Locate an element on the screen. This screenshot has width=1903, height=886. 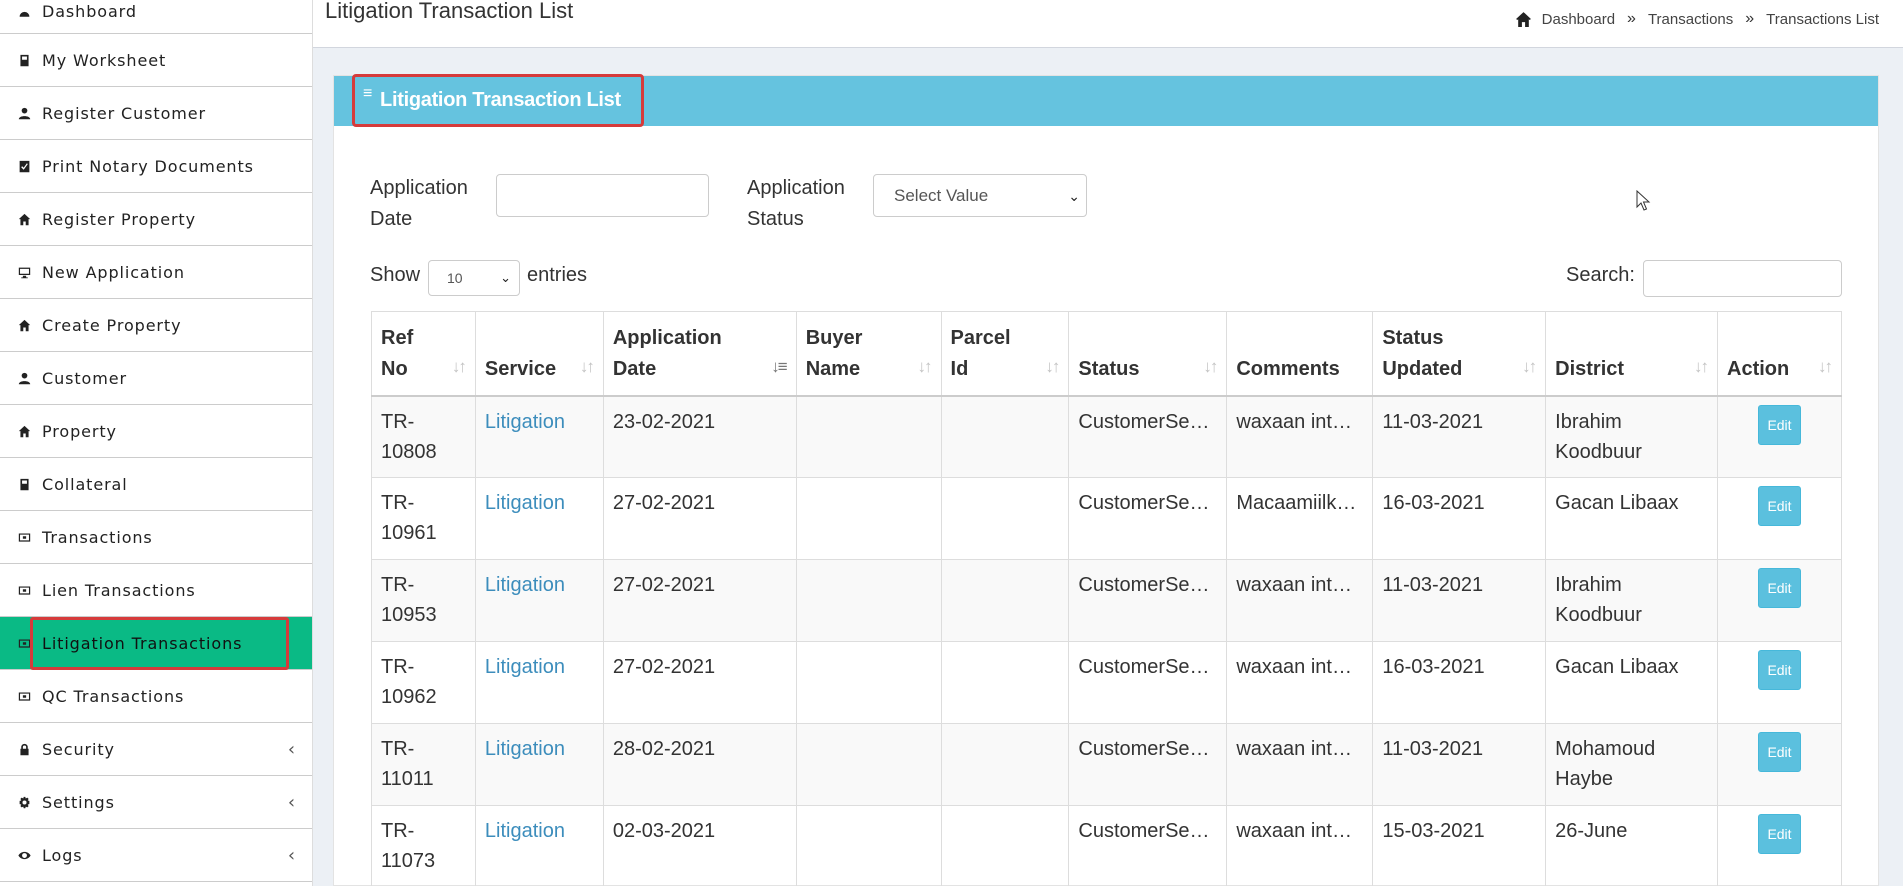
ref-no: 10953 is located at coordinates (409, 615).